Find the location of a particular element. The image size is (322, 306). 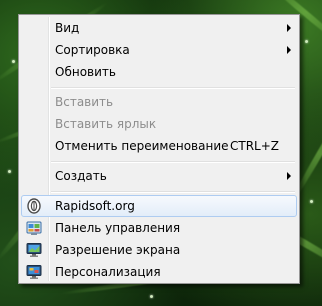

menu-item-screen-resolution: Разрешение экрана is located at coordinates (159, 250).